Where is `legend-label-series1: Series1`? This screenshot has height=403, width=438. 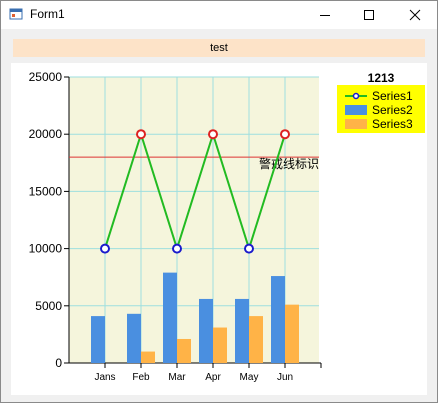 legend-label-series1: Series1 is located at coordinates (392, 96).